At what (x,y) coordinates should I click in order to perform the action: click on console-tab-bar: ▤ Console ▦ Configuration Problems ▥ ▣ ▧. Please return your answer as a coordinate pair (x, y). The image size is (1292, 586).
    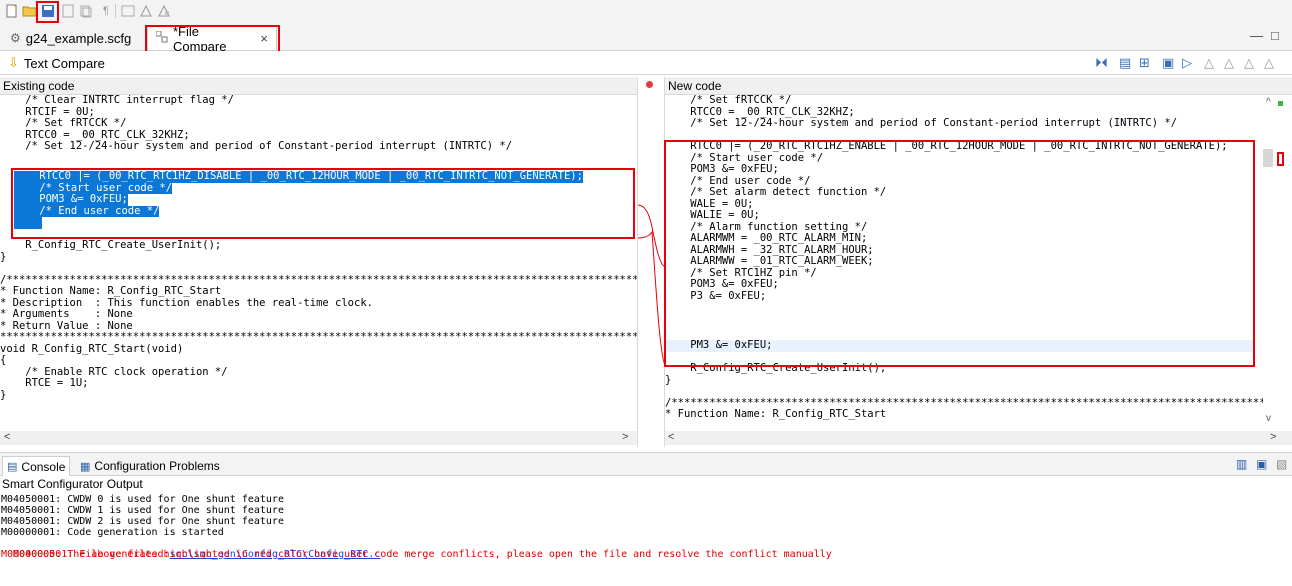
    Looking at the image, I should click on (646, 464).